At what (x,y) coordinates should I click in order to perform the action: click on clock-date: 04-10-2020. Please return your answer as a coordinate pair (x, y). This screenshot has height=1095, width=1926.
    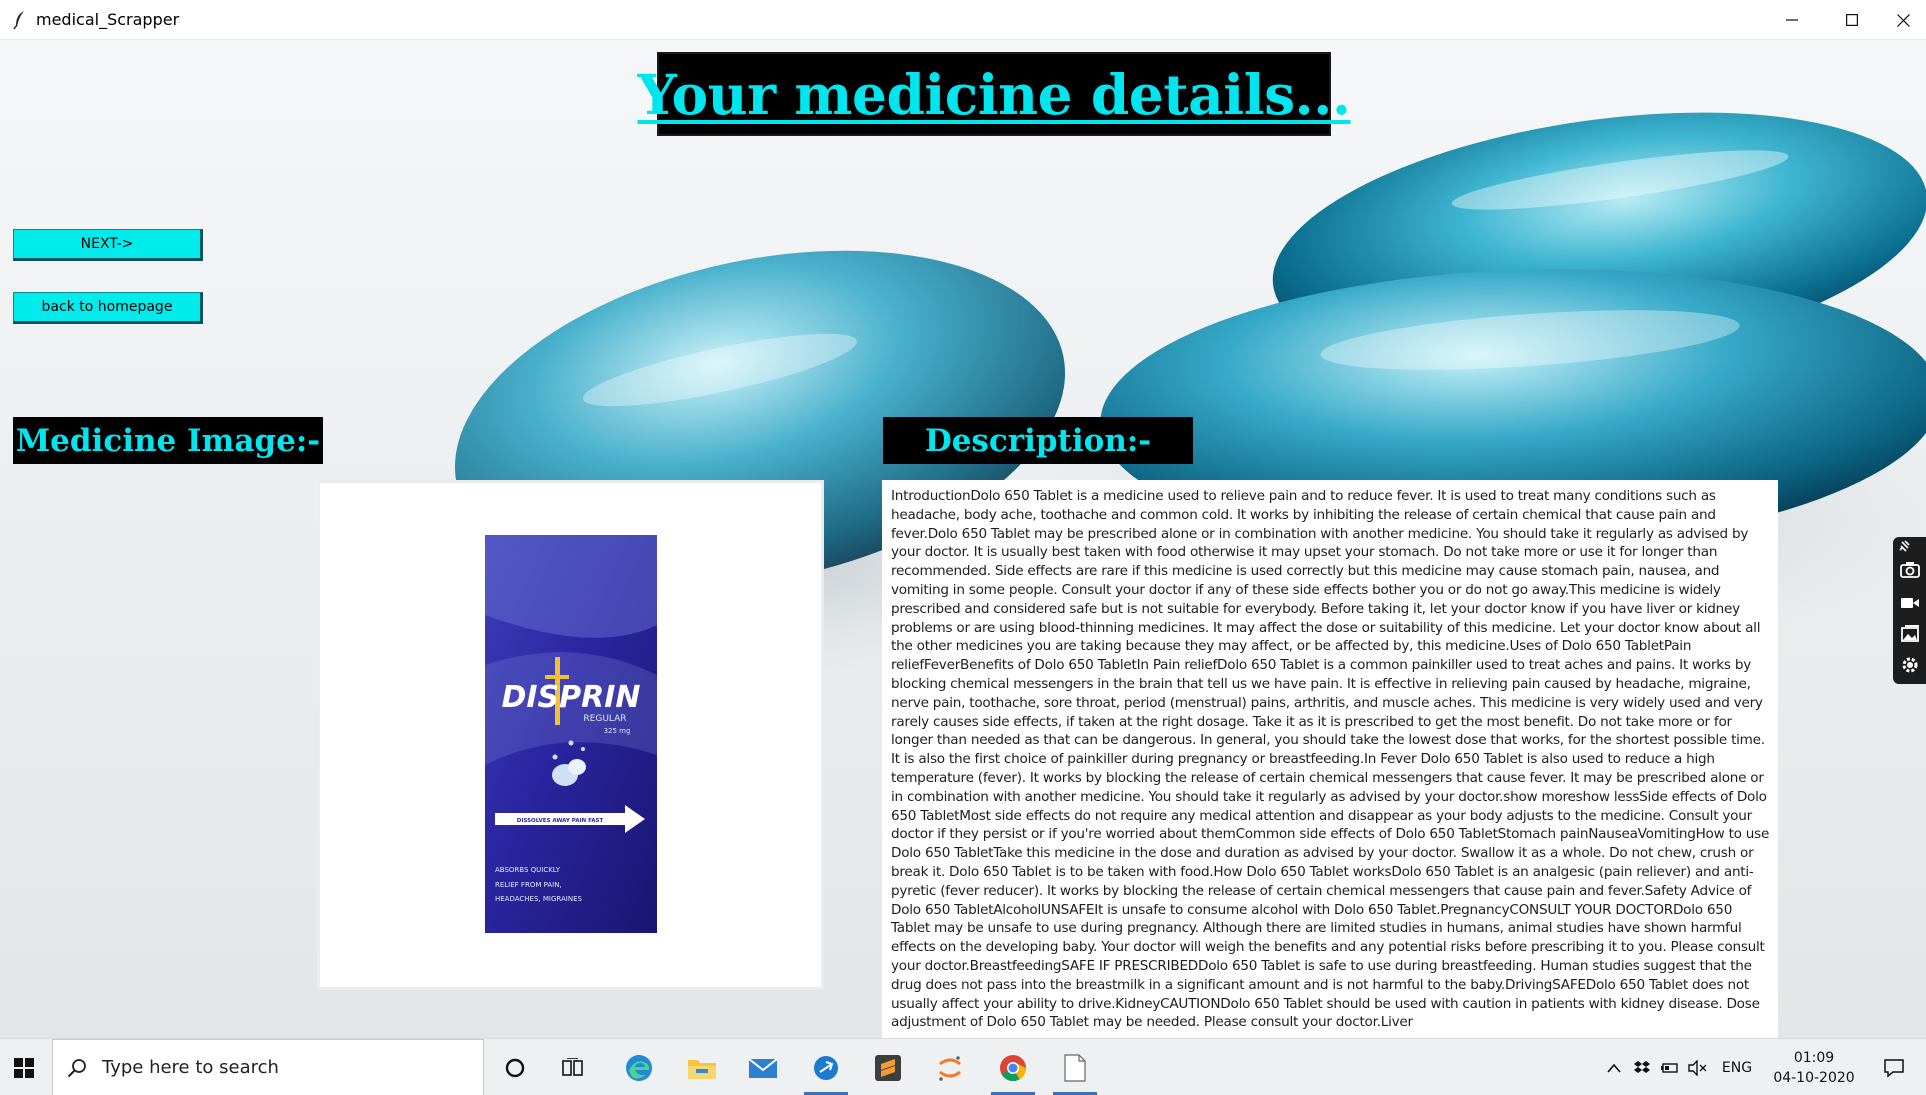
    Looking at the image, I should click on (1814, 1078).